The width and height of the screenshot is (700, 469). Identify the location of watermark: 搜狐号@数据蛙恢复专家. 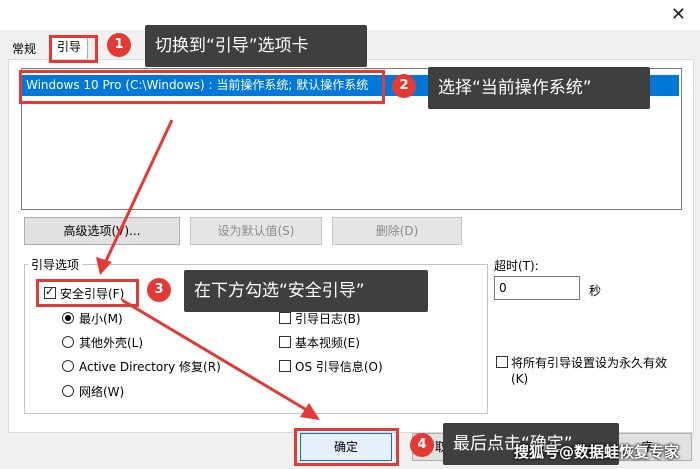
(597, 452).